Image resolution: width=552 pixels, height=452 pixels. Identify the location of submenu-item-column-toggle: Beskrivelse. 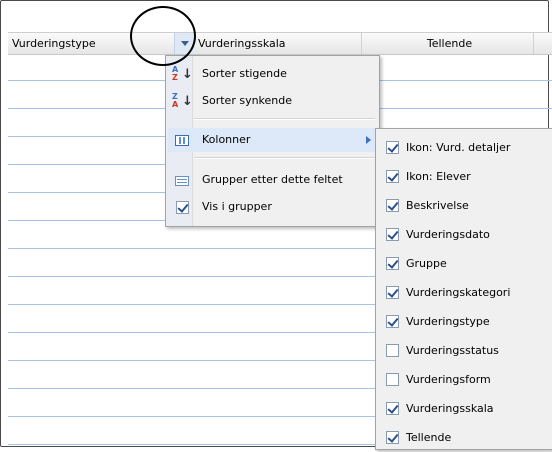
(466, 205).